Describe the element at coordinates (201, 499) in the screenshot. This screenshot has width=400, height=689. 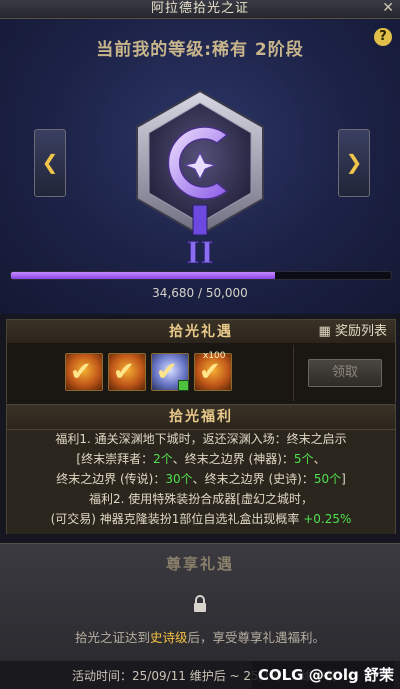
I see `benefit-line-4: 福利2. 使用特殊装扮合成器[虚幻之城时，` at that location.